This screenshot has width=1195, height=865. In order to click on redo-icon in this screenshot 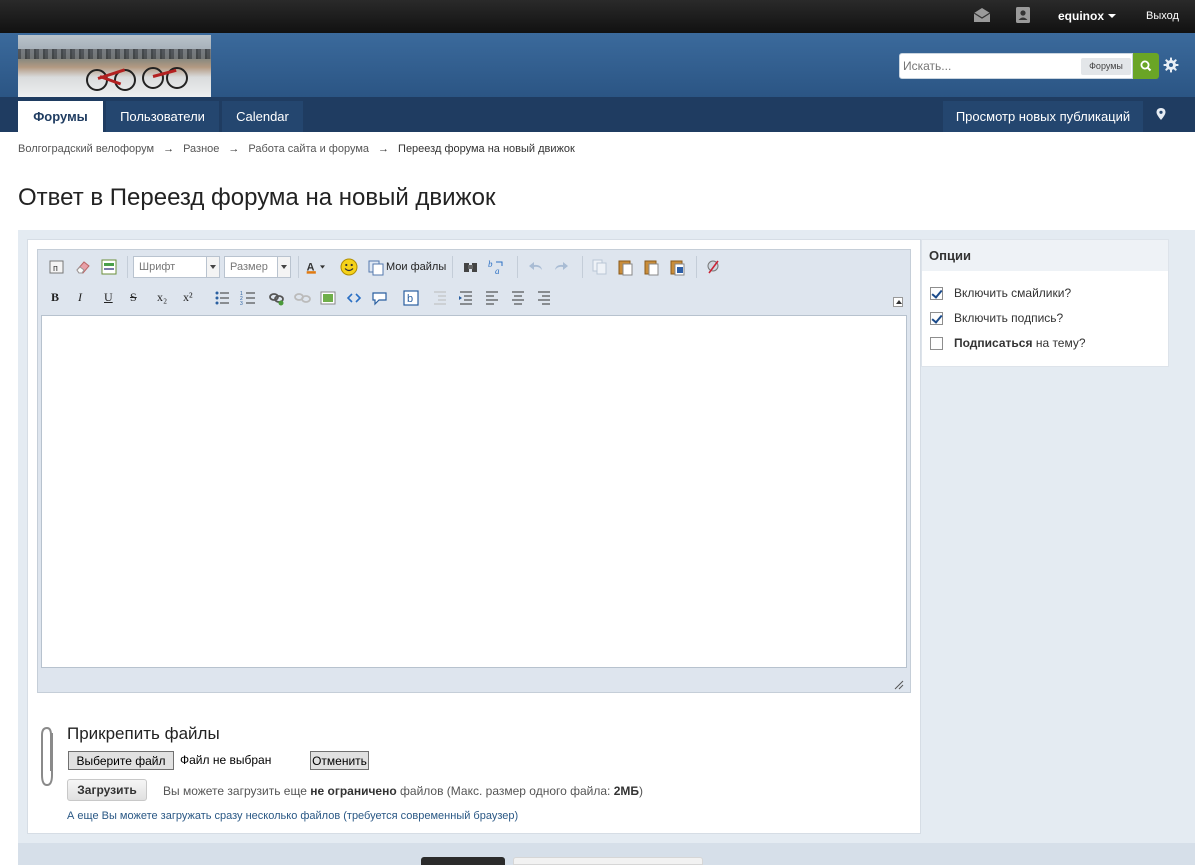, I will do `click(561, 267)`.